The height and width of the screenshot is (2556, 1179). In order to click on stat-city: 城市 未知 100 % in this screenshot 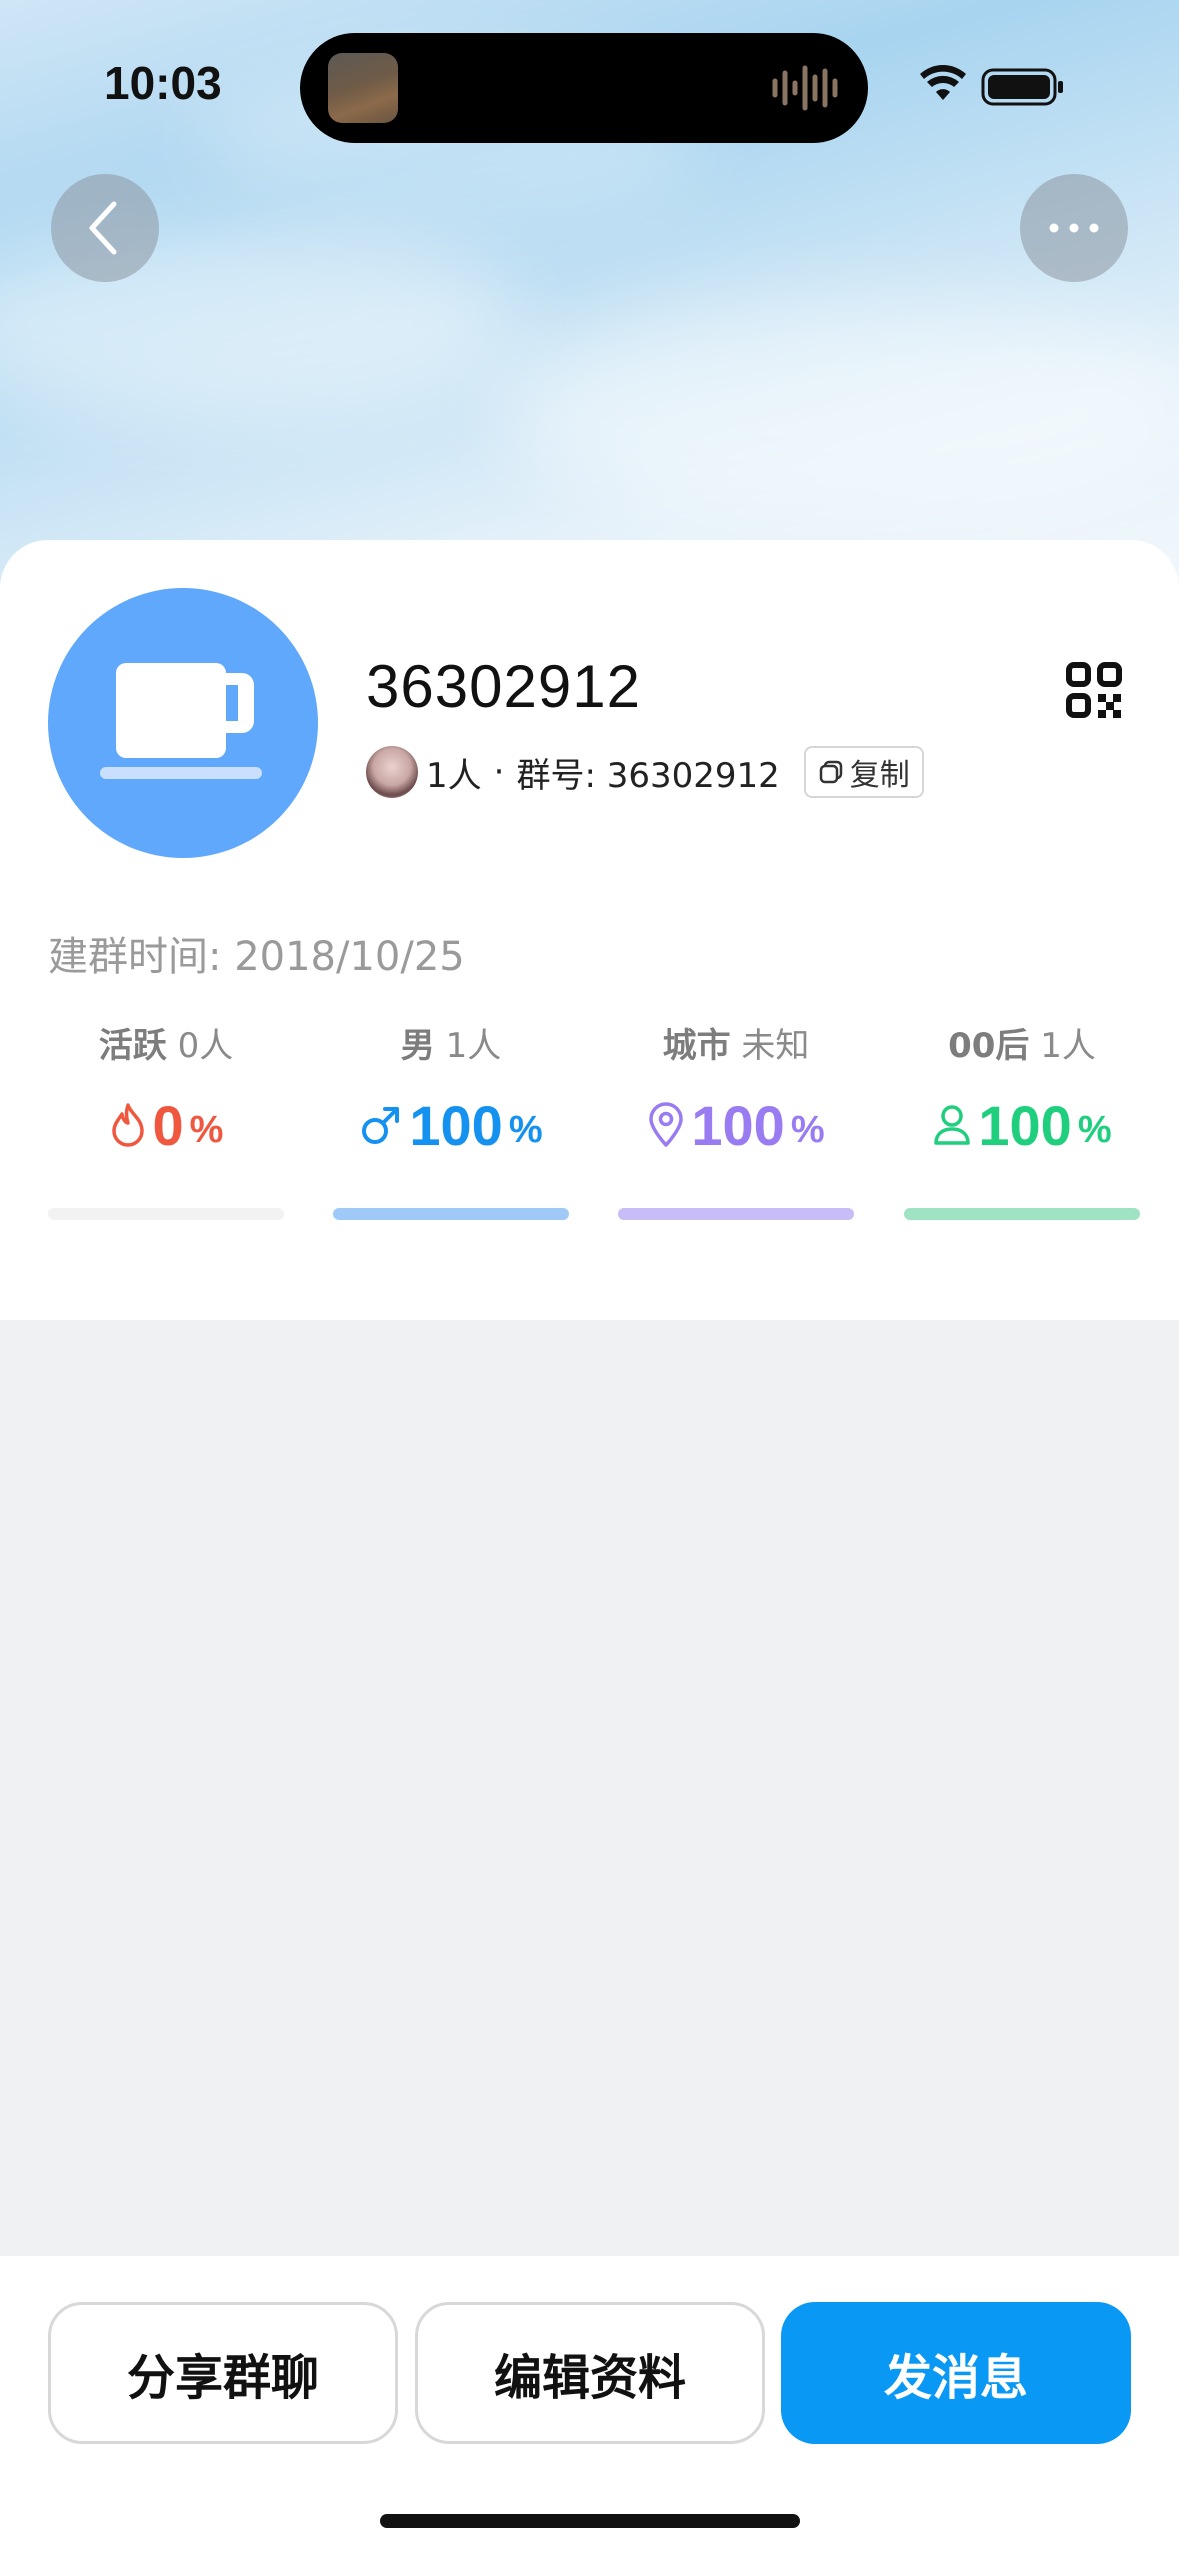, I will do `click(736, 1120)`.